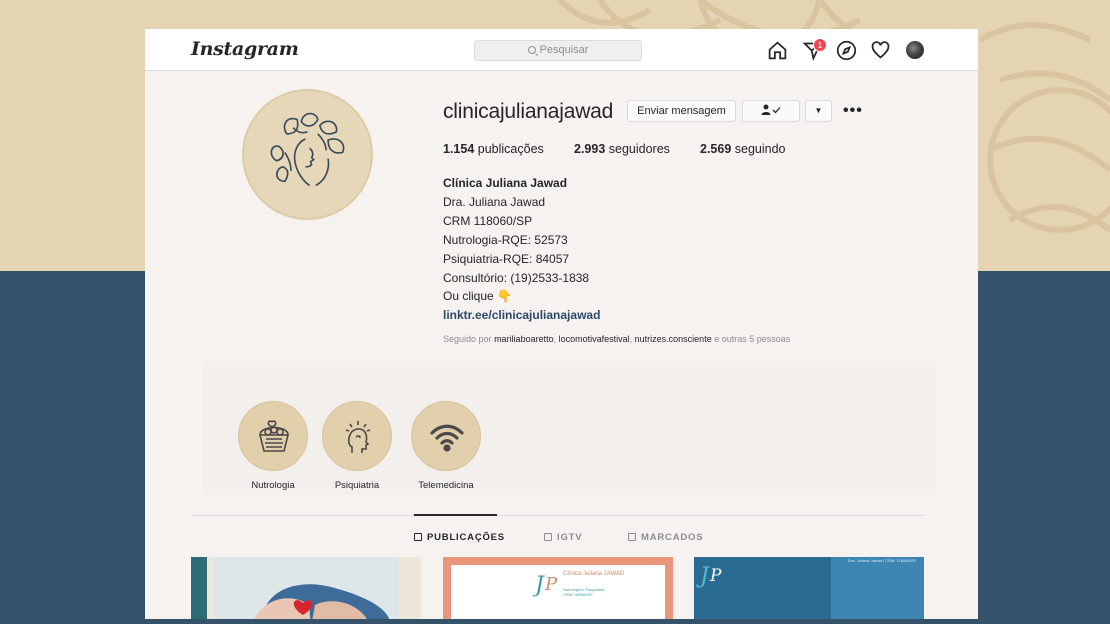  I want to click on user-check-icon, so click(771, 109).